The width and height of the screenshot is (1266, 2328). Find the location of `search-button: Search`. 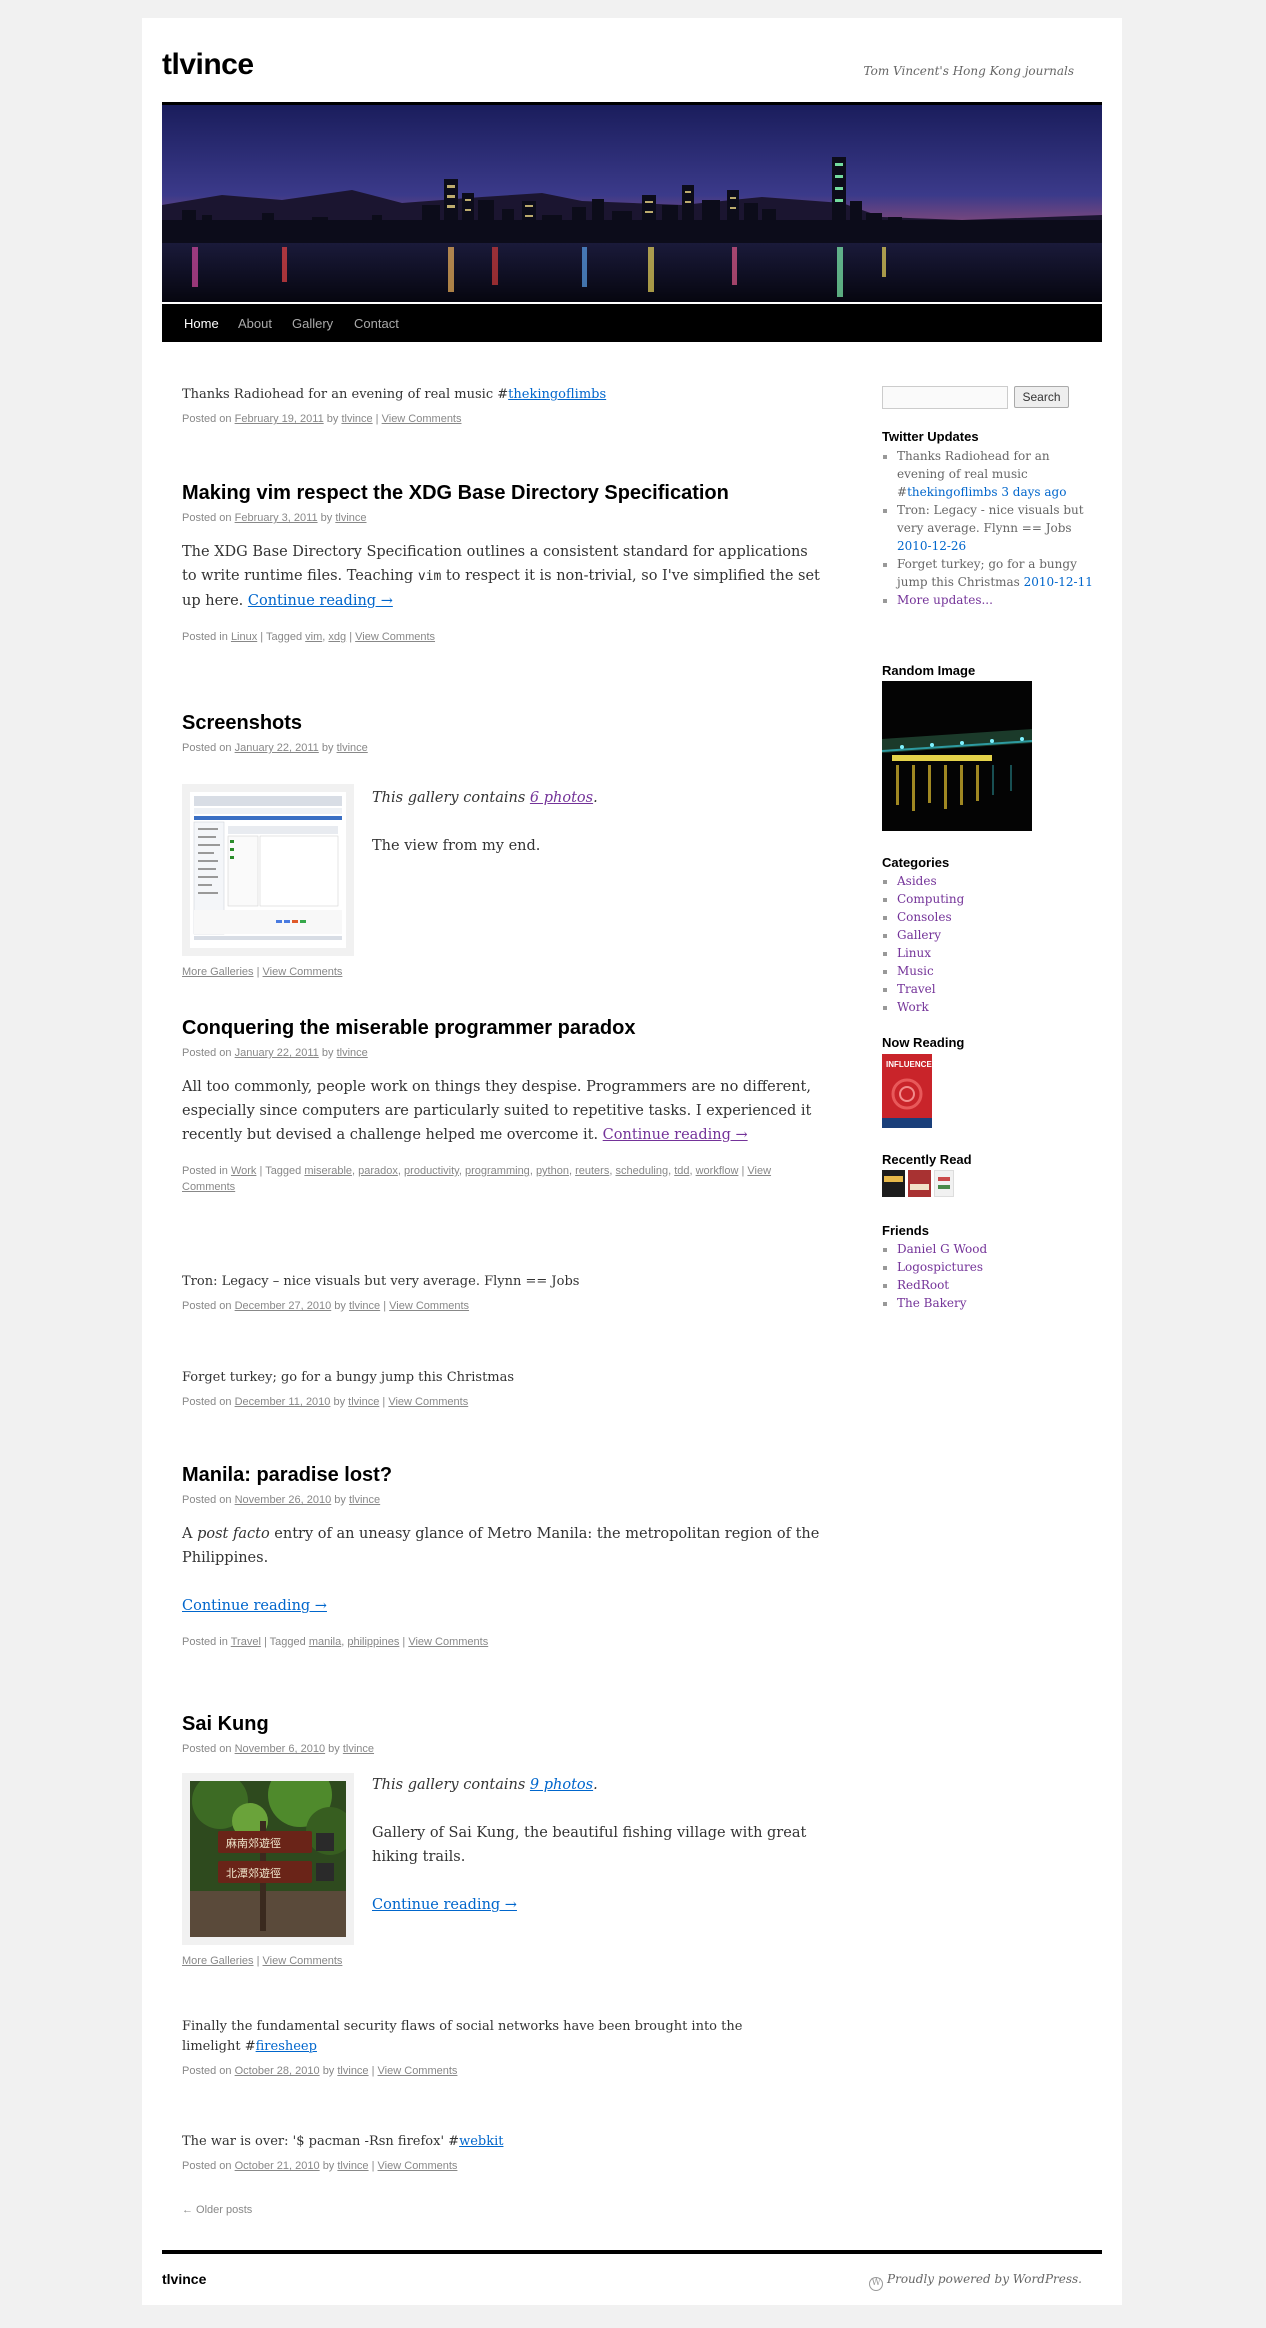

search-button: Search is located at coordinates (1041, 397).